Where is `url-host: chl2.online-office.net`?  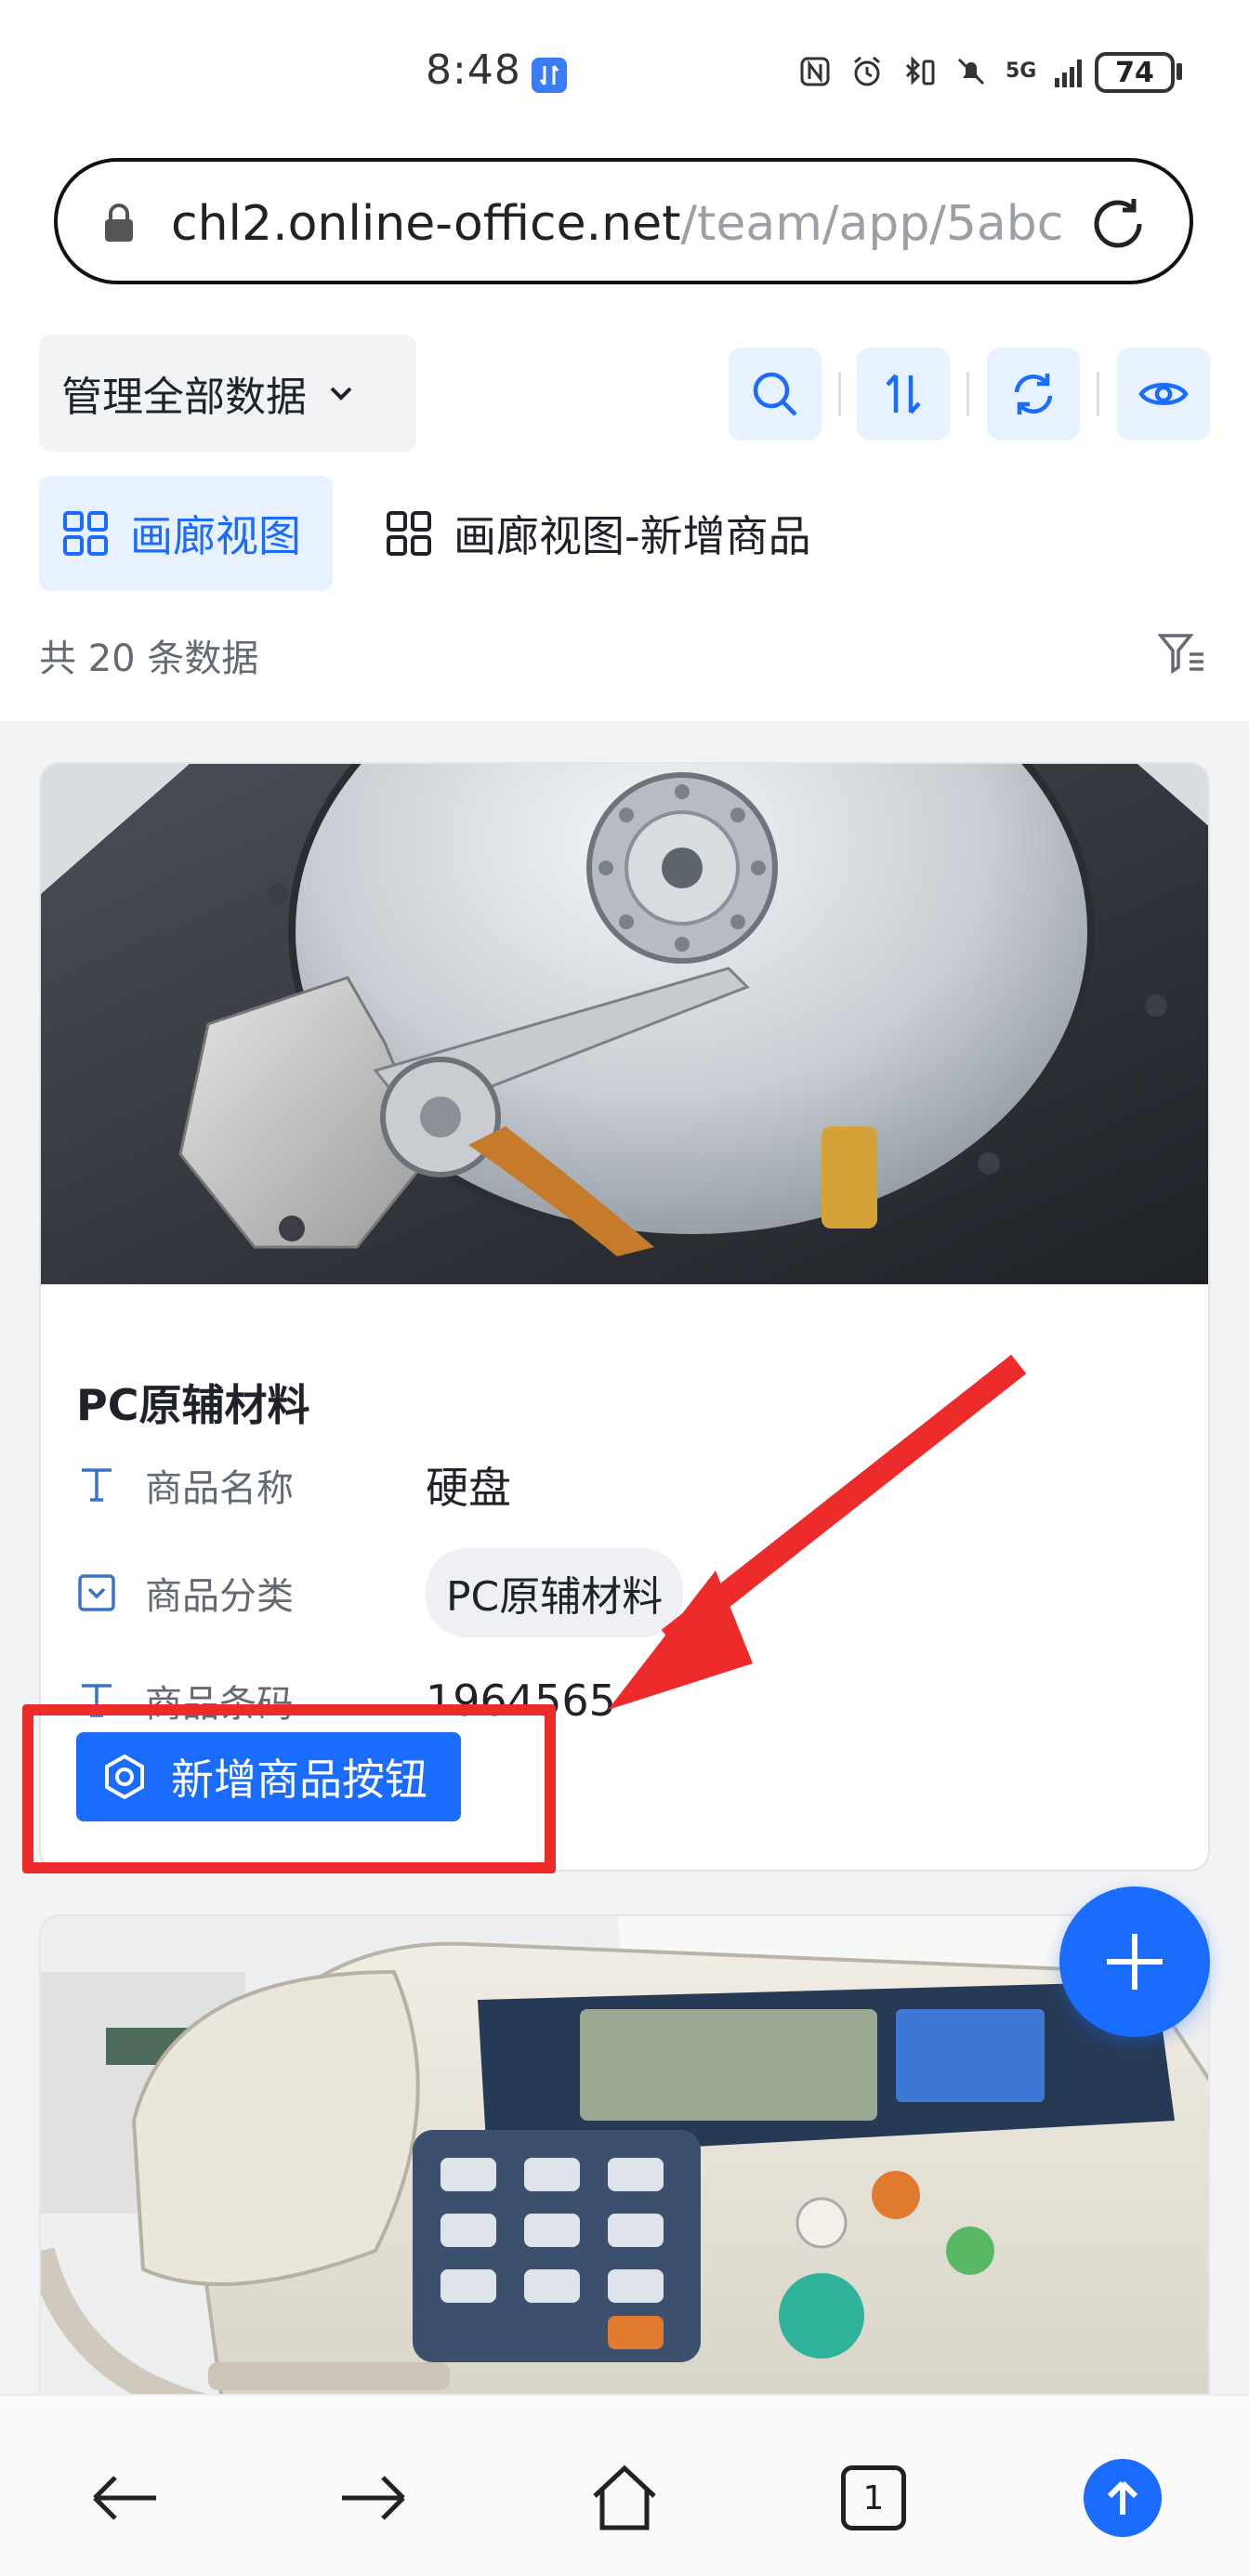 url-host: chl2.online-office.net is located at coordinates (426, 224).